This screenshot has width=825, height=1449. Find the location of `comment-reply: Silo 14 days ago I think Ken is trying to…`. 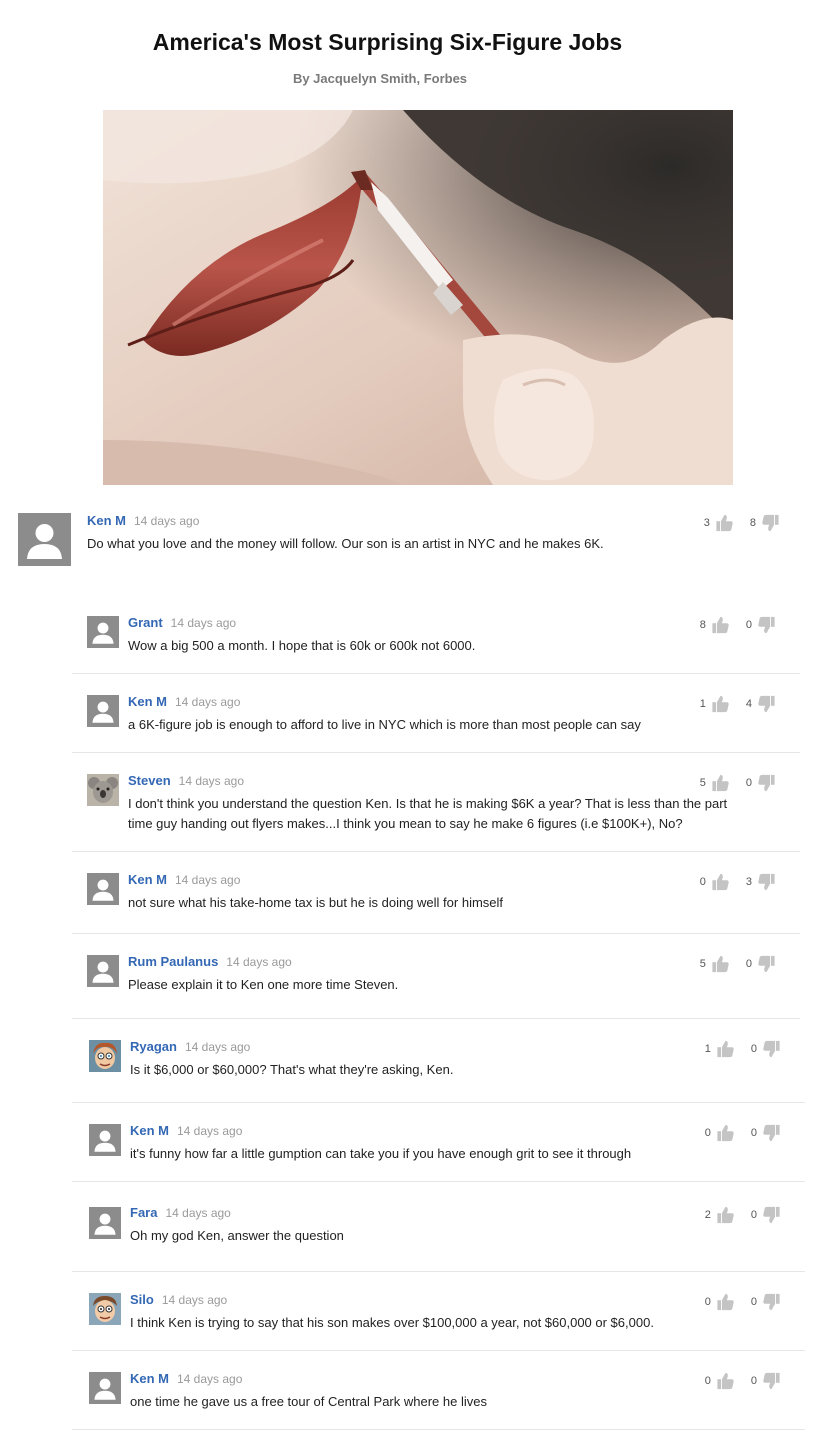

comment-reply: Silo 14 days ago I think Ken is trying to… is located at coordinates (438, 1311).